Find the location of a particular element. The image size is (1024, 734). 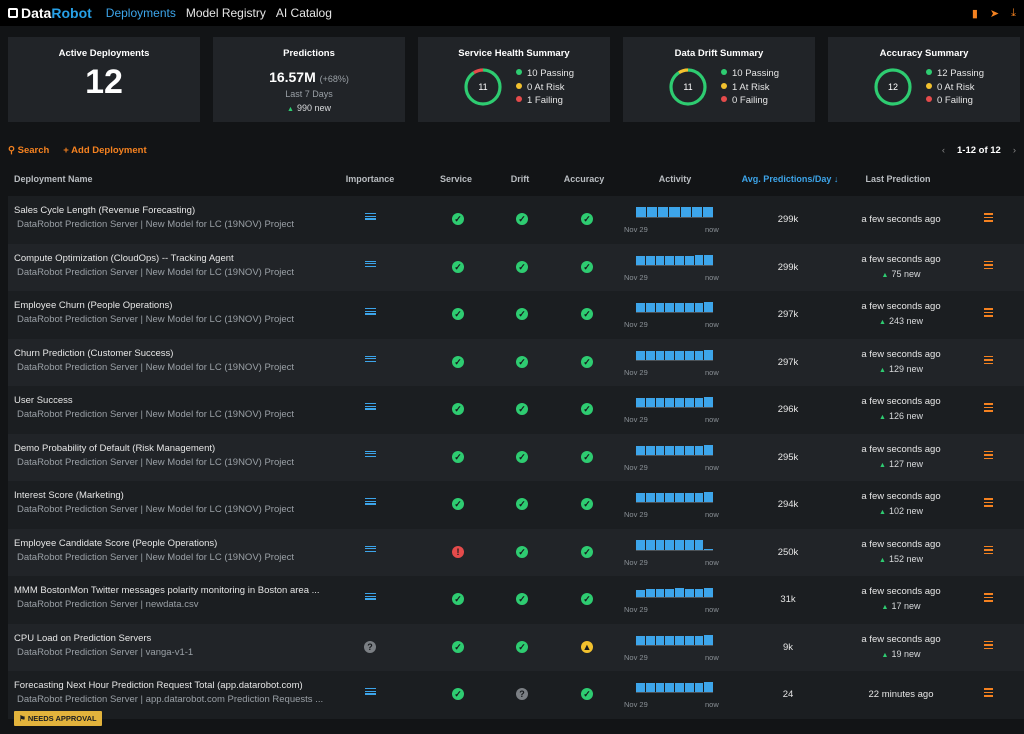

download-icon: ⤓ is located at coordinates (1013, 13).